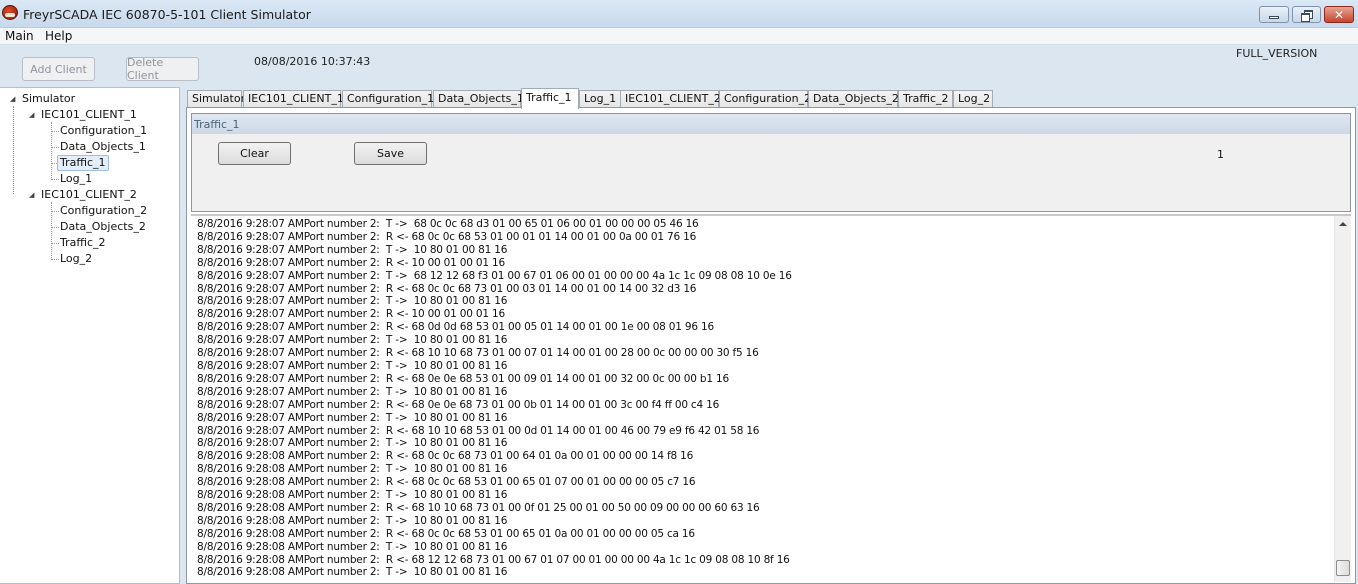  I want to click on minimize-button, so click(1274, 14).